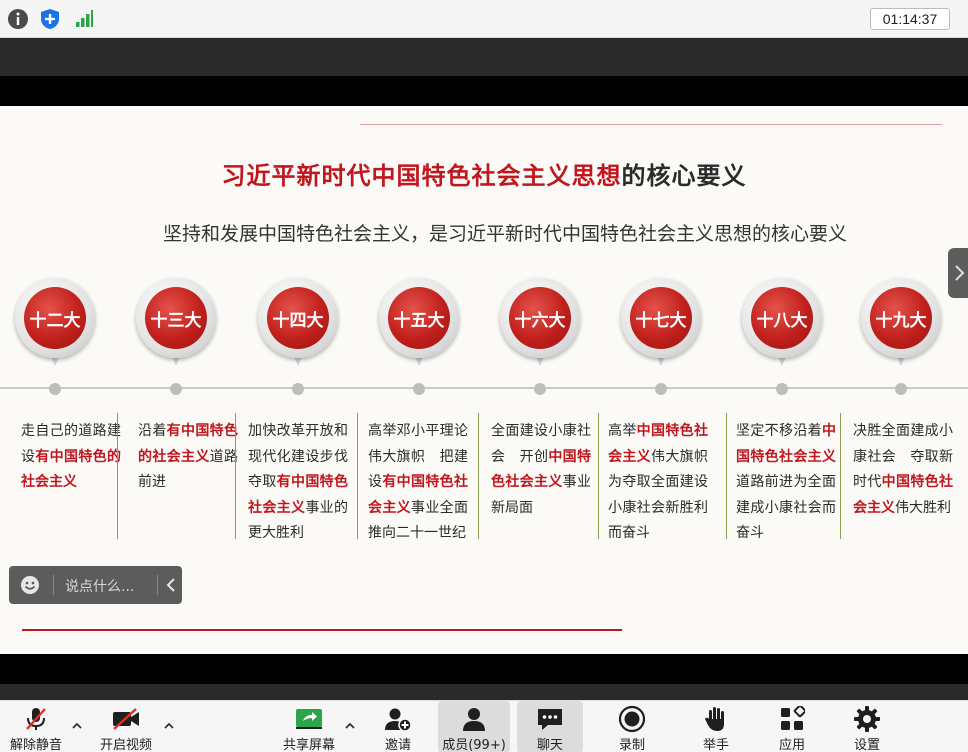 This screenshot has width=968, height=752. What do you see at coordinates (550, 719) in the screenshot?
I see `chat-icon` at bounding box center [550, 719].